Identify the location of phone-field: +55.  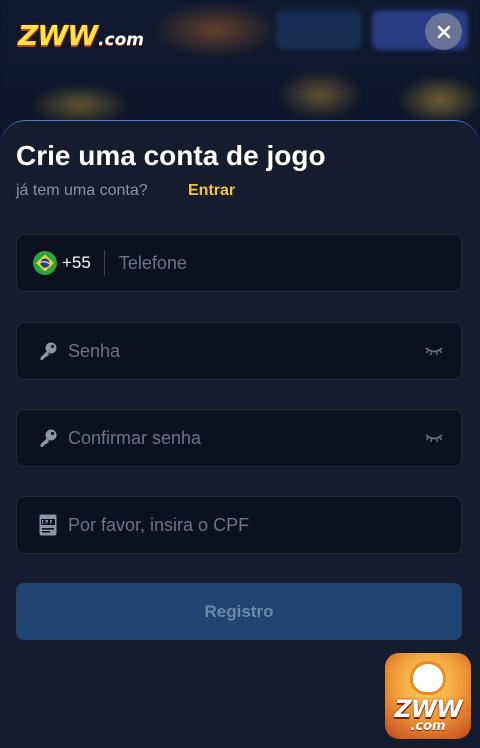
(239, 263).